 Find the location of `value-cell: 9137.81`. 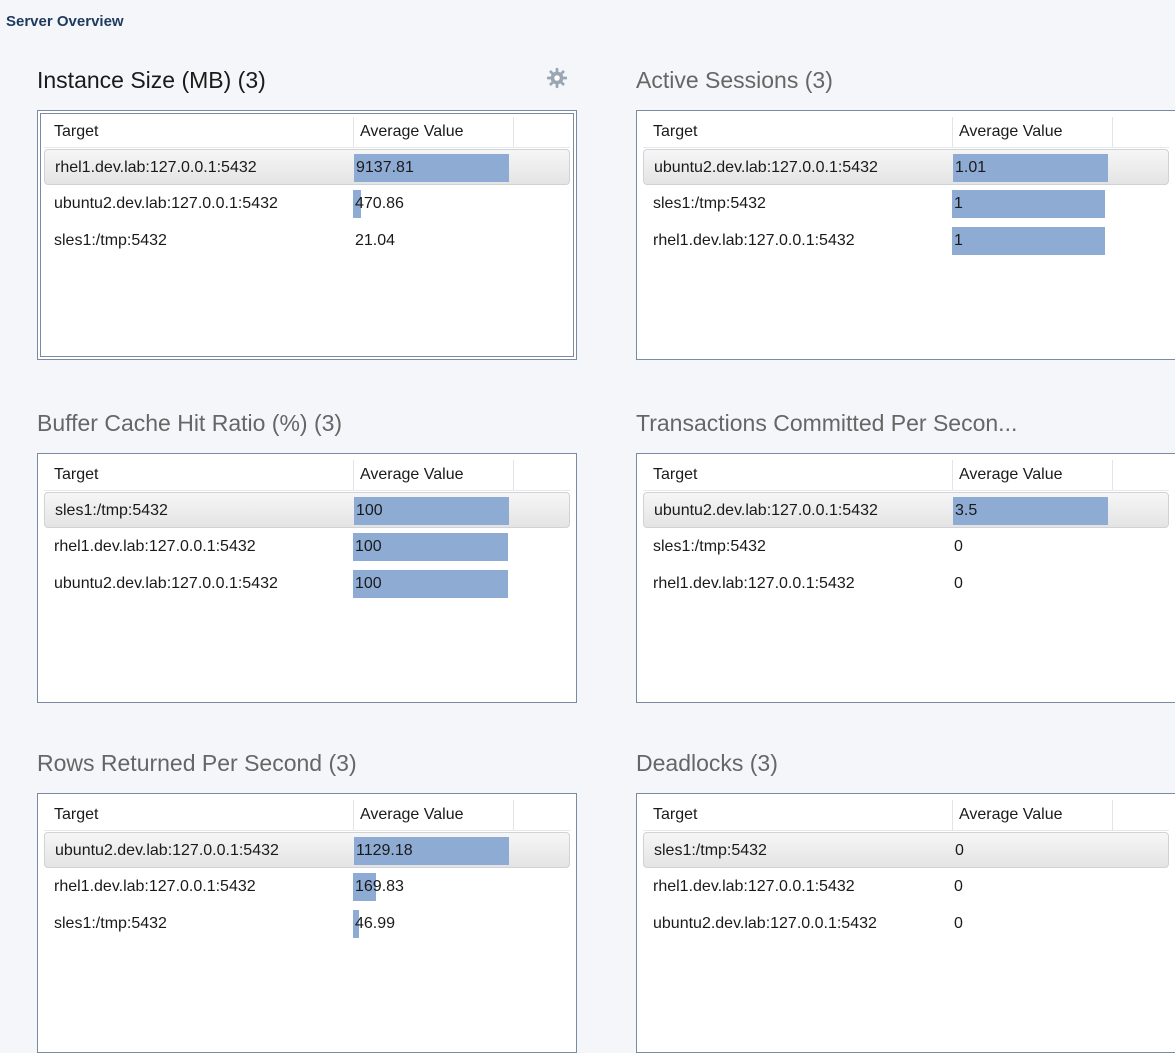

value-cell: 9137.81 is located at coordinates (385, 167).